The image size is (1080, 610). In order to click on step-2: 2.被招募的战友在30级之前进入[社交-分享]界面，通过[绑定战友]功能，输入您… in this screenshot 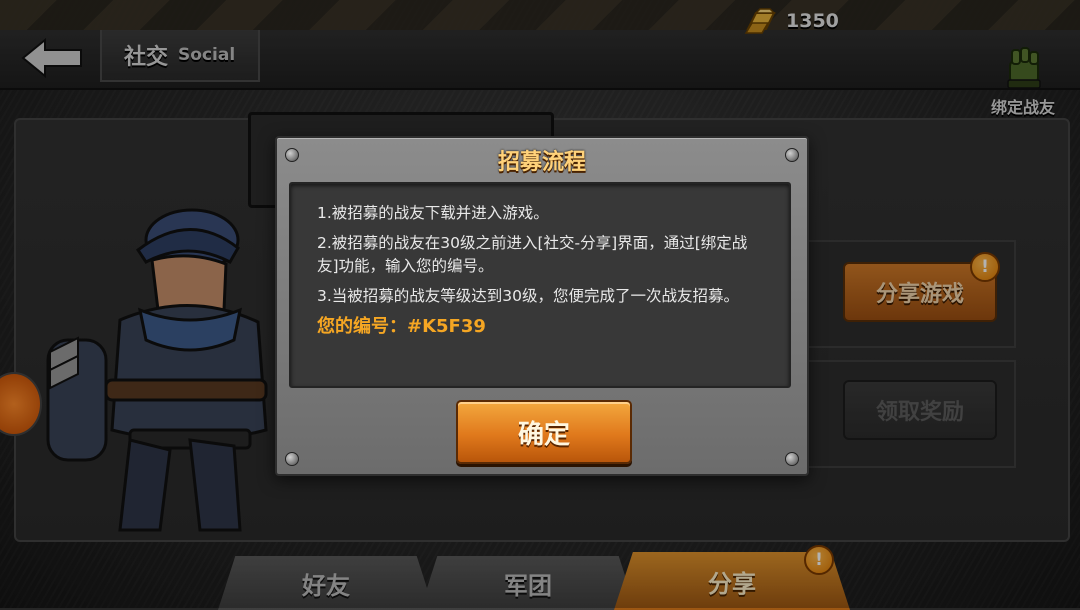, I will do `click(532, 254)`.